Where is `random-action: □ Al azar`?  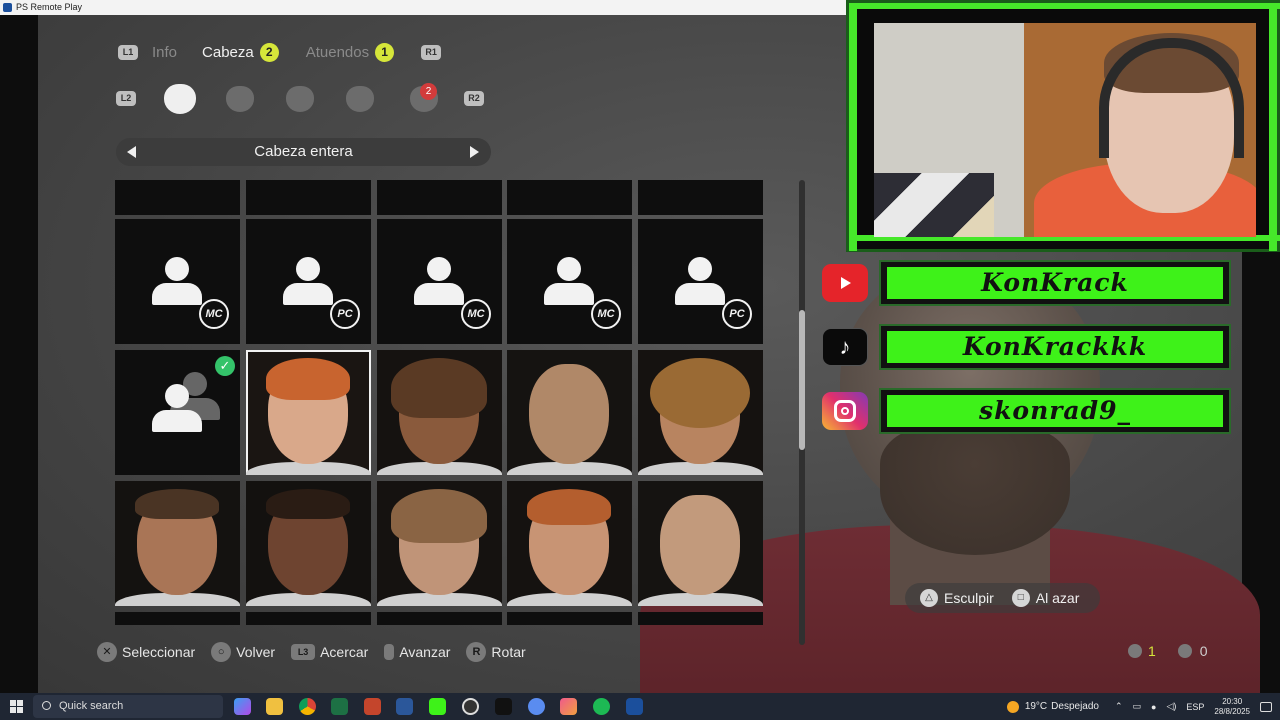
random-action: □ Al azar is located at coordinates (1045, 598).